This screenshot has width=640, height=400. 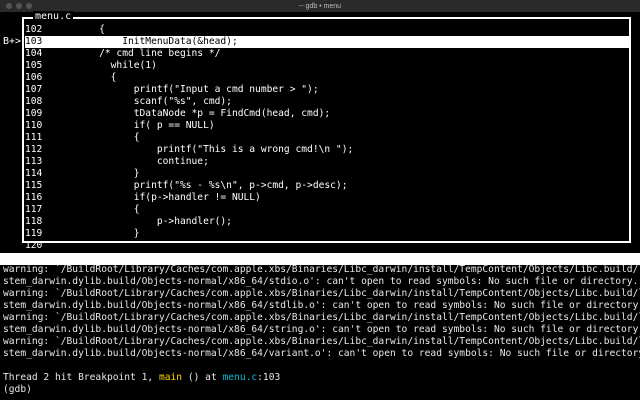 I want to click on line-number: 116, so click(x=34, y=197).